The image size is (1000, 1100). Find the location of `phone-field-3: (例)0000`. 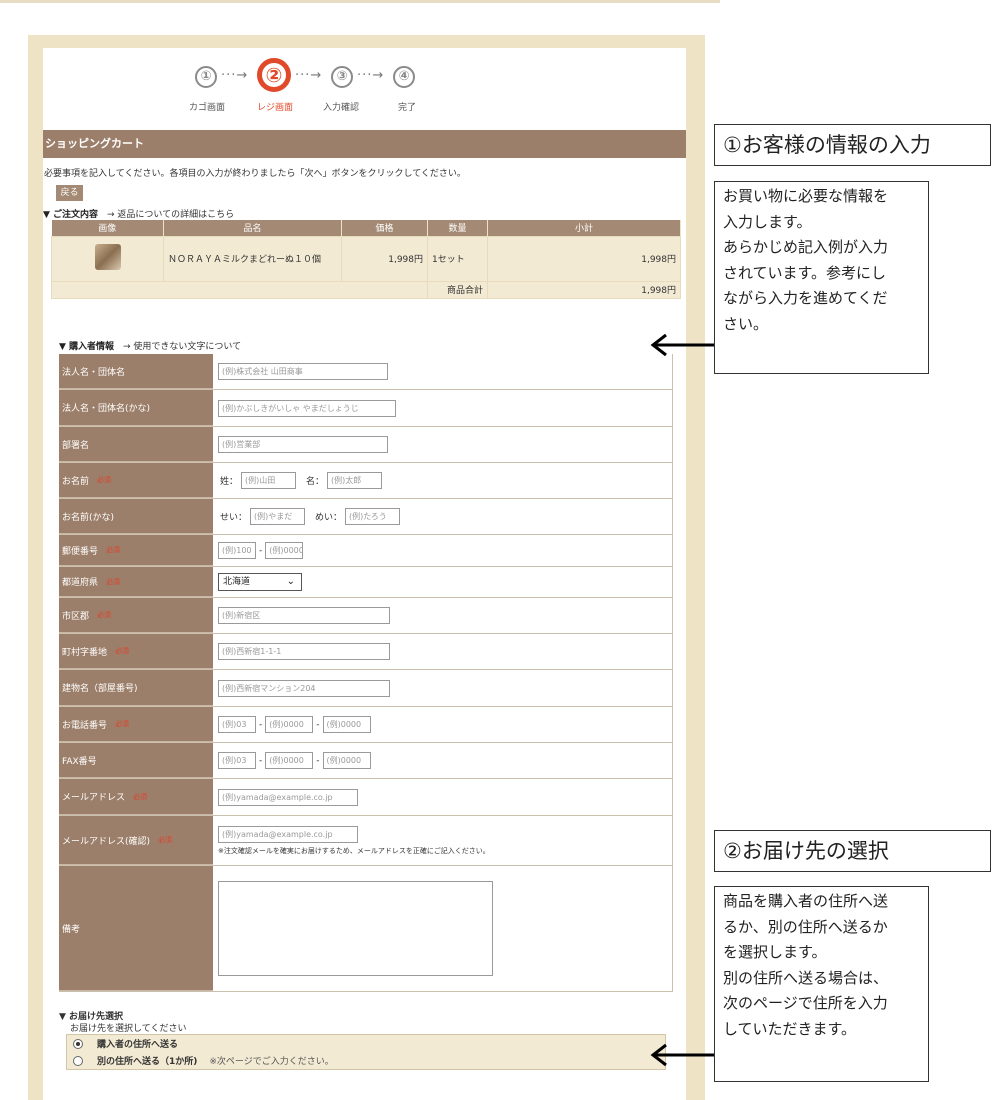

phone-field-3: (例)0000 is located at coordinates (346, 724).